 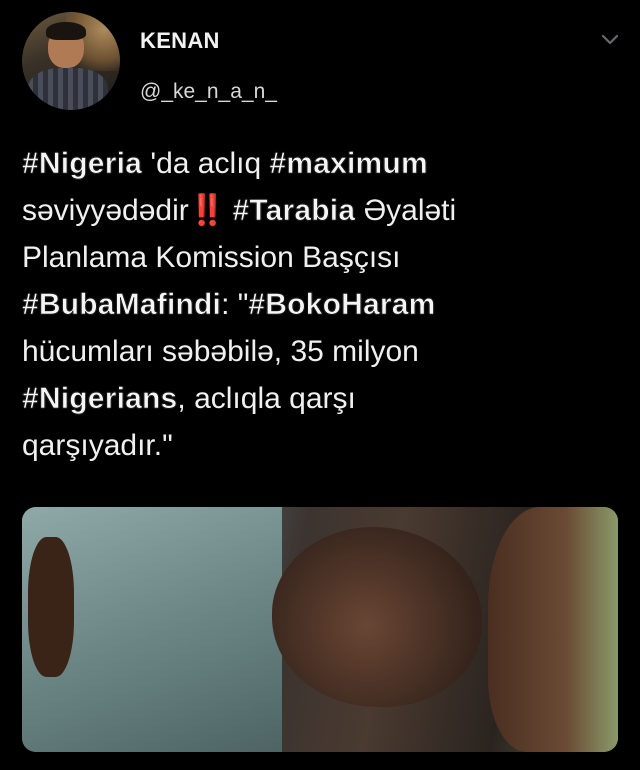 I want to click on avatar, so click(x=71, y=61).